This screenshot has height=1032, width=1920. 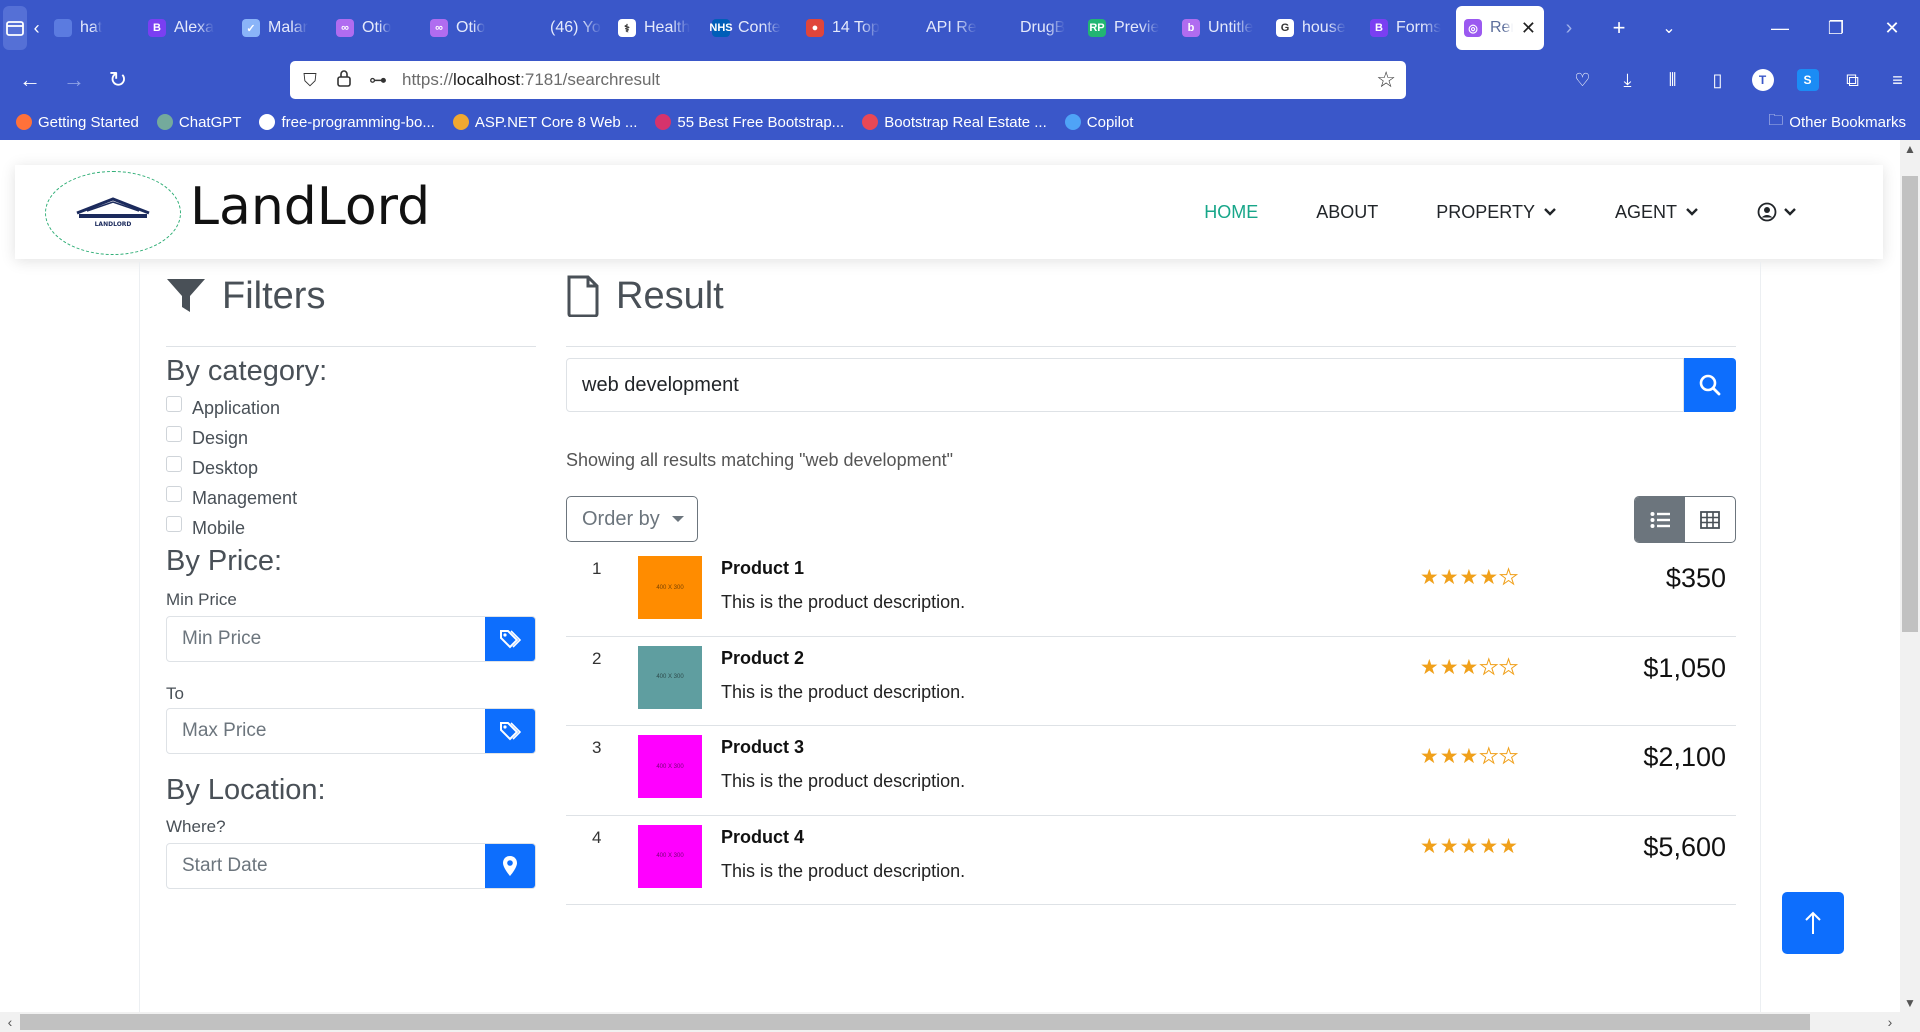 What do you see at coordinates (378, 80) in the screenshot?
I see `permissions-icon: ⊶` at bounding box center [378, 80].